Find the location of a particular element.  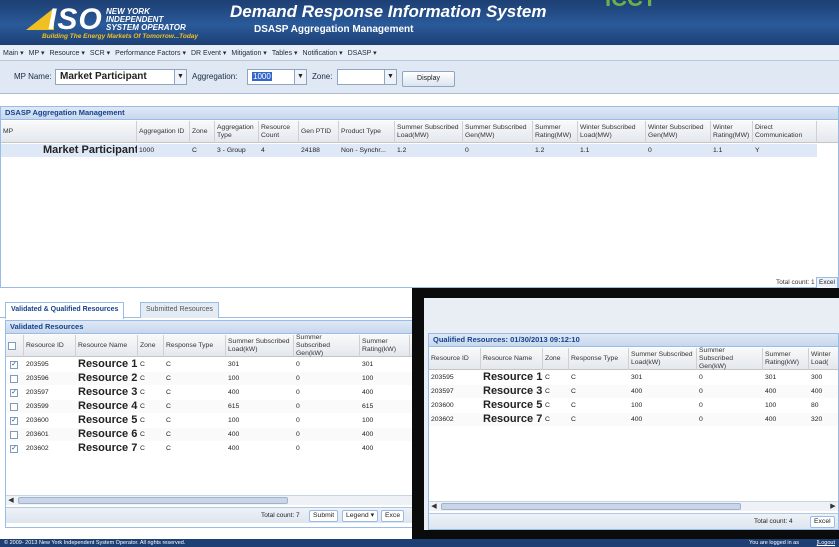

display-button: Display is located at coordinates (428, 79).